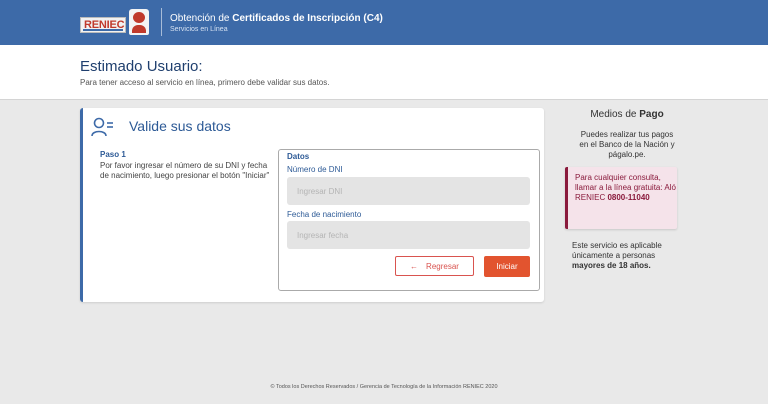  Describe the element at coordinates (611, 265) in the screenshot. I see `age-requirement-bold: mayores de 18 años.` at that location.